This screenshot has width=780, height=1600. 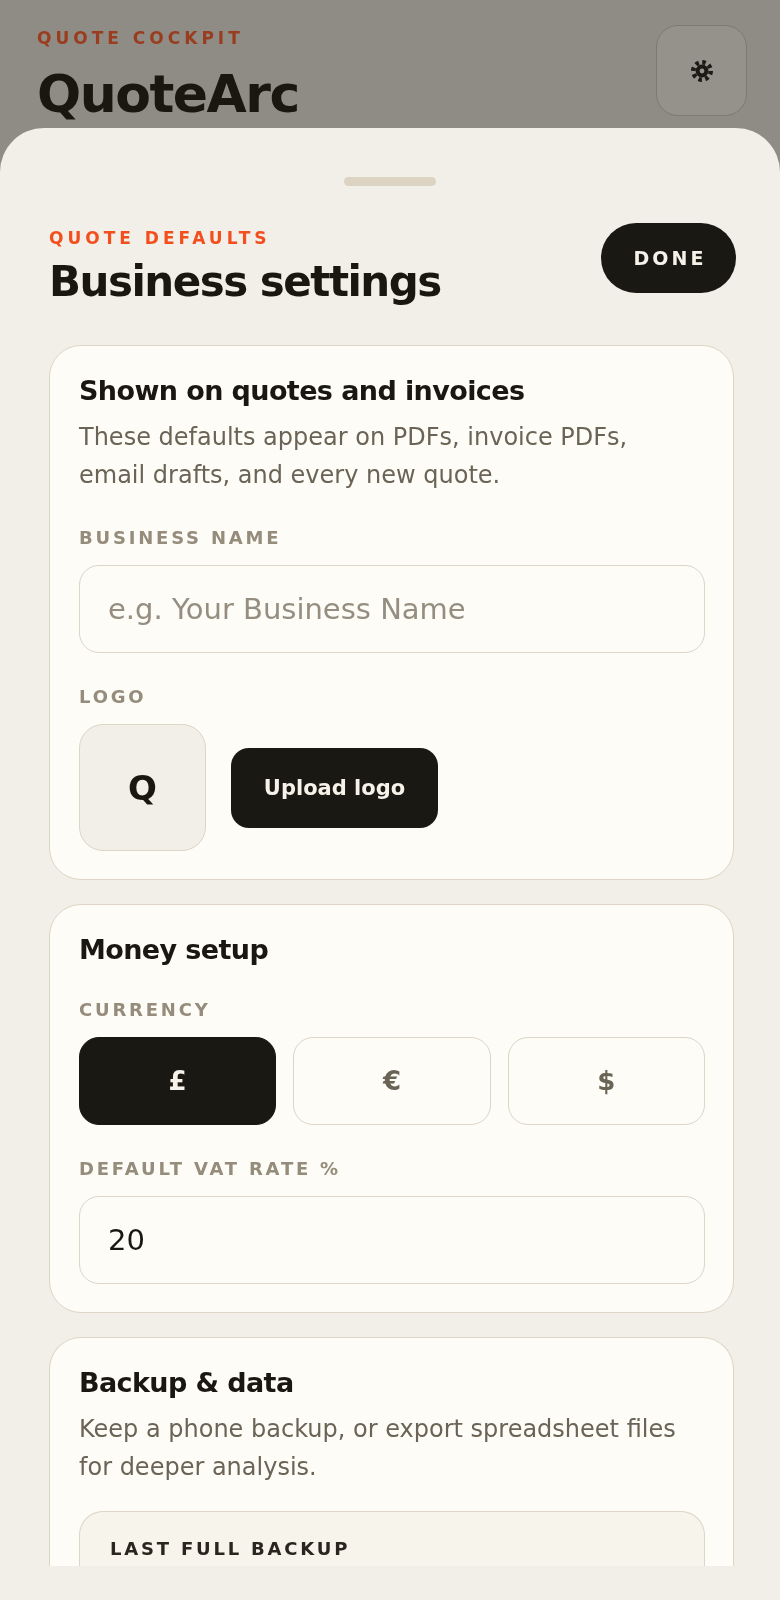 I want to click on field-label: CURRENCY, so click(x=145, y=1010).